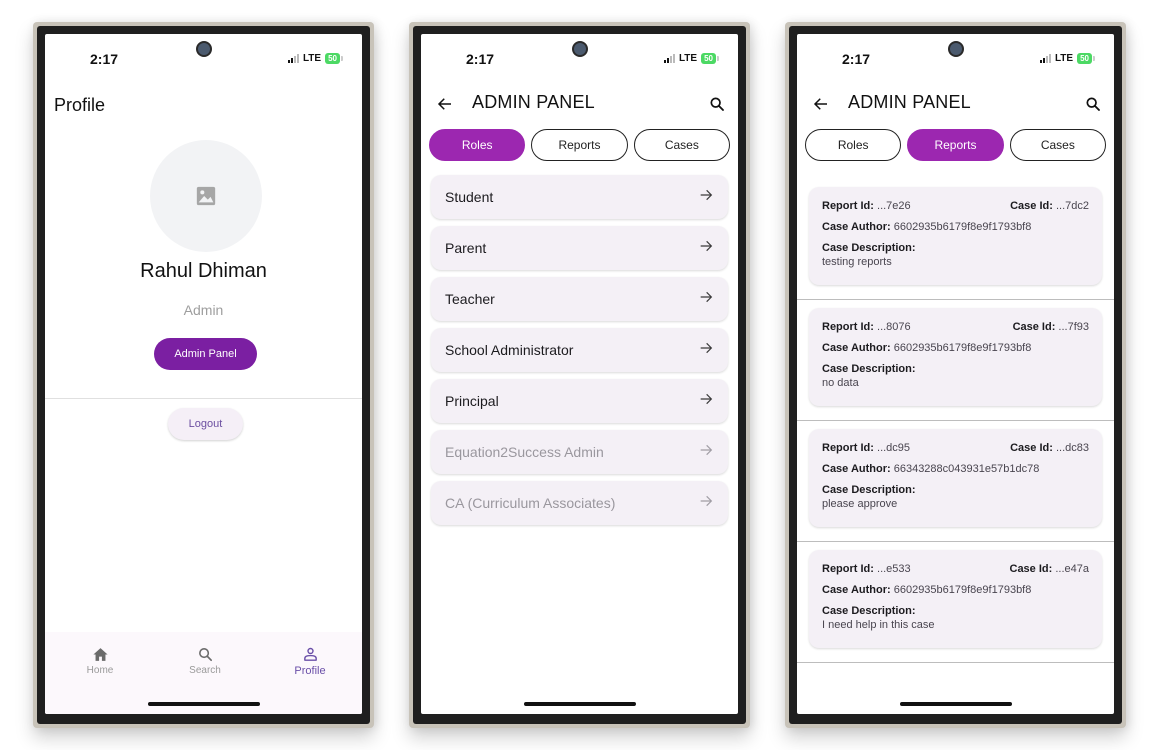 The width and height of the screenshot is (1160, 750). I want to click on case-author: Case Author: 6602935b6179f8e9f1793bf8, so click(955, 348).